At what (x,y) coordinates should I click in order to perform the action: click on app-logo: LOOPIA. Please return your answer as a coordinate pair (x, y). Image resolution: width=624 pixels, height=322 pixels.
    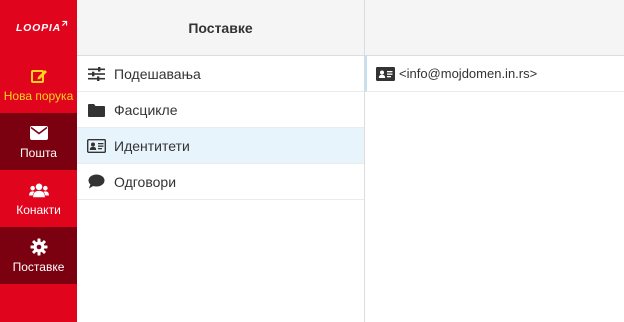
    Looking at the image, I should click on (38, 28).